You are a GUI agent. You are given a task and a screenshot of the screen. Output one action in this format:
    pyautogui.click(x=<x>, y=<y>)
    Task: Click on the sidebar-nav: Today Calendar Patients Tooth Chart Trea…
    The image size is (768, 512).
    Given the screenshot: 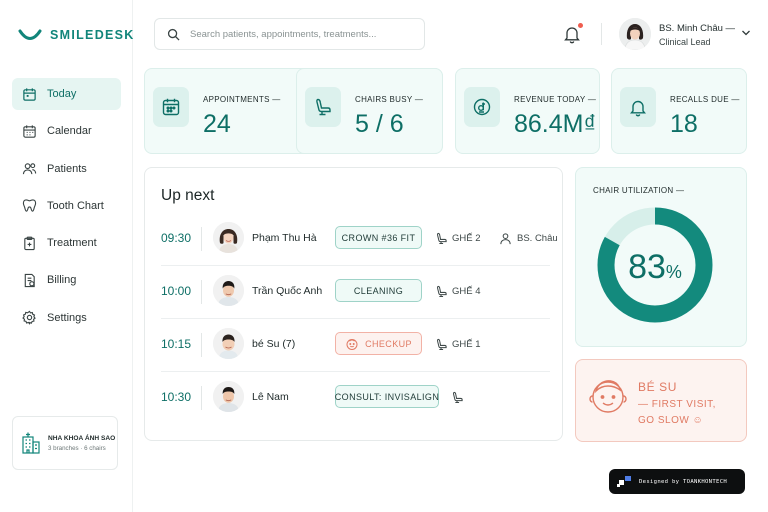 What is the action you would take?
    pyautogui.click(x=66, y=208)
    